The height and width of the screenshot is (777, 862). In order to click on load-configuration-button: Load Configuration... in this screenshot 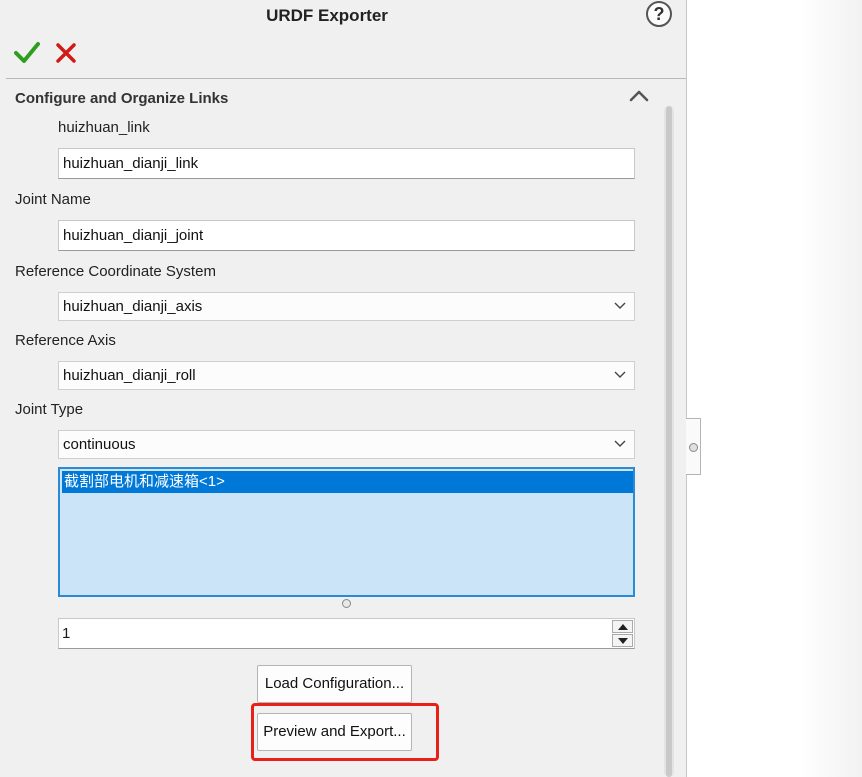, I will do `click(334, 684)`.